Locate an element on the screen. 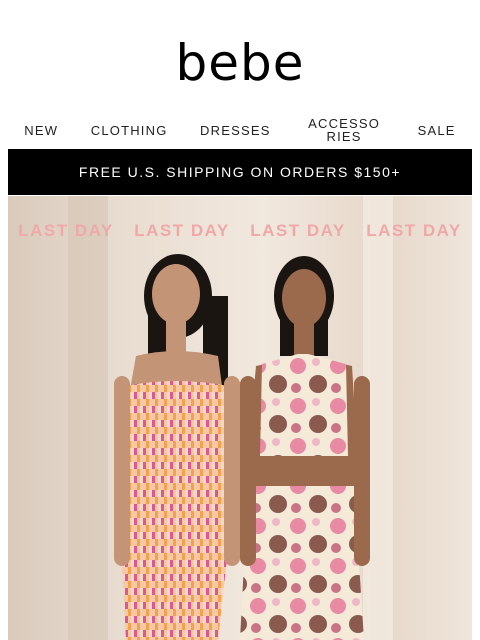 Image resolution: width=480 pixels, height=640 pixels. shipping-banner-text: FREE U.S. SHIPPING ON ORDERS $150+ is located at coordinates (240, 172).